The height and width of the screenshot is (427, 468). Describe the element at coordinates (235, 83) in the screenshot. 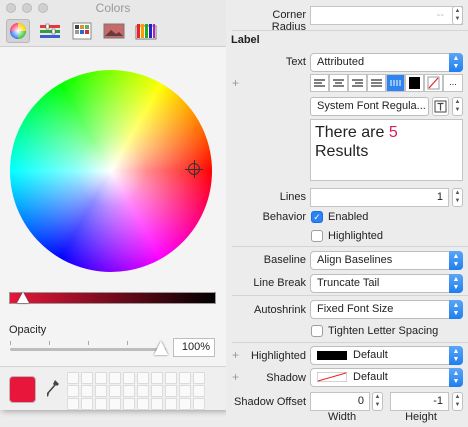

I see `add-variation-plus-icon: +` at that location.